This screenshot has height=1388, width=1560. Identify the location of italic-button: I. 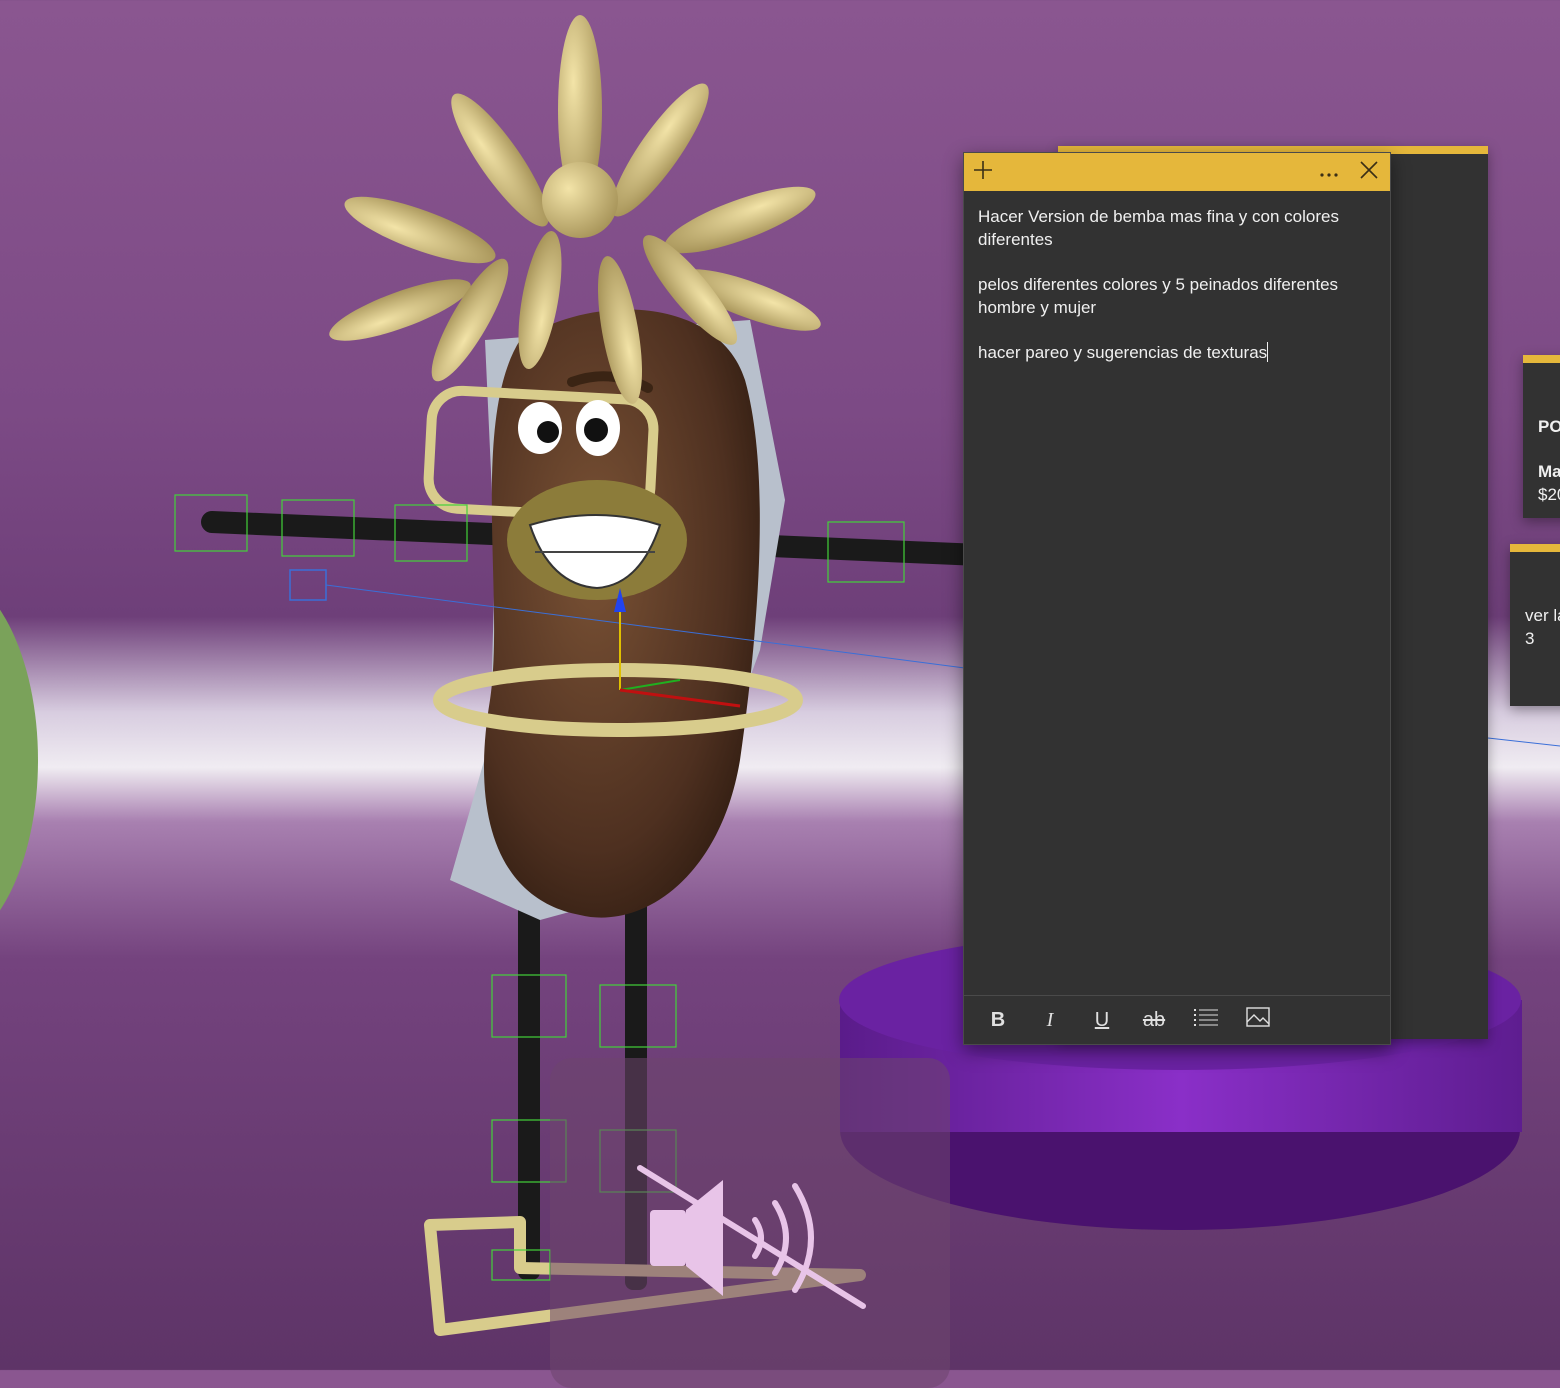
(1050, 1020).